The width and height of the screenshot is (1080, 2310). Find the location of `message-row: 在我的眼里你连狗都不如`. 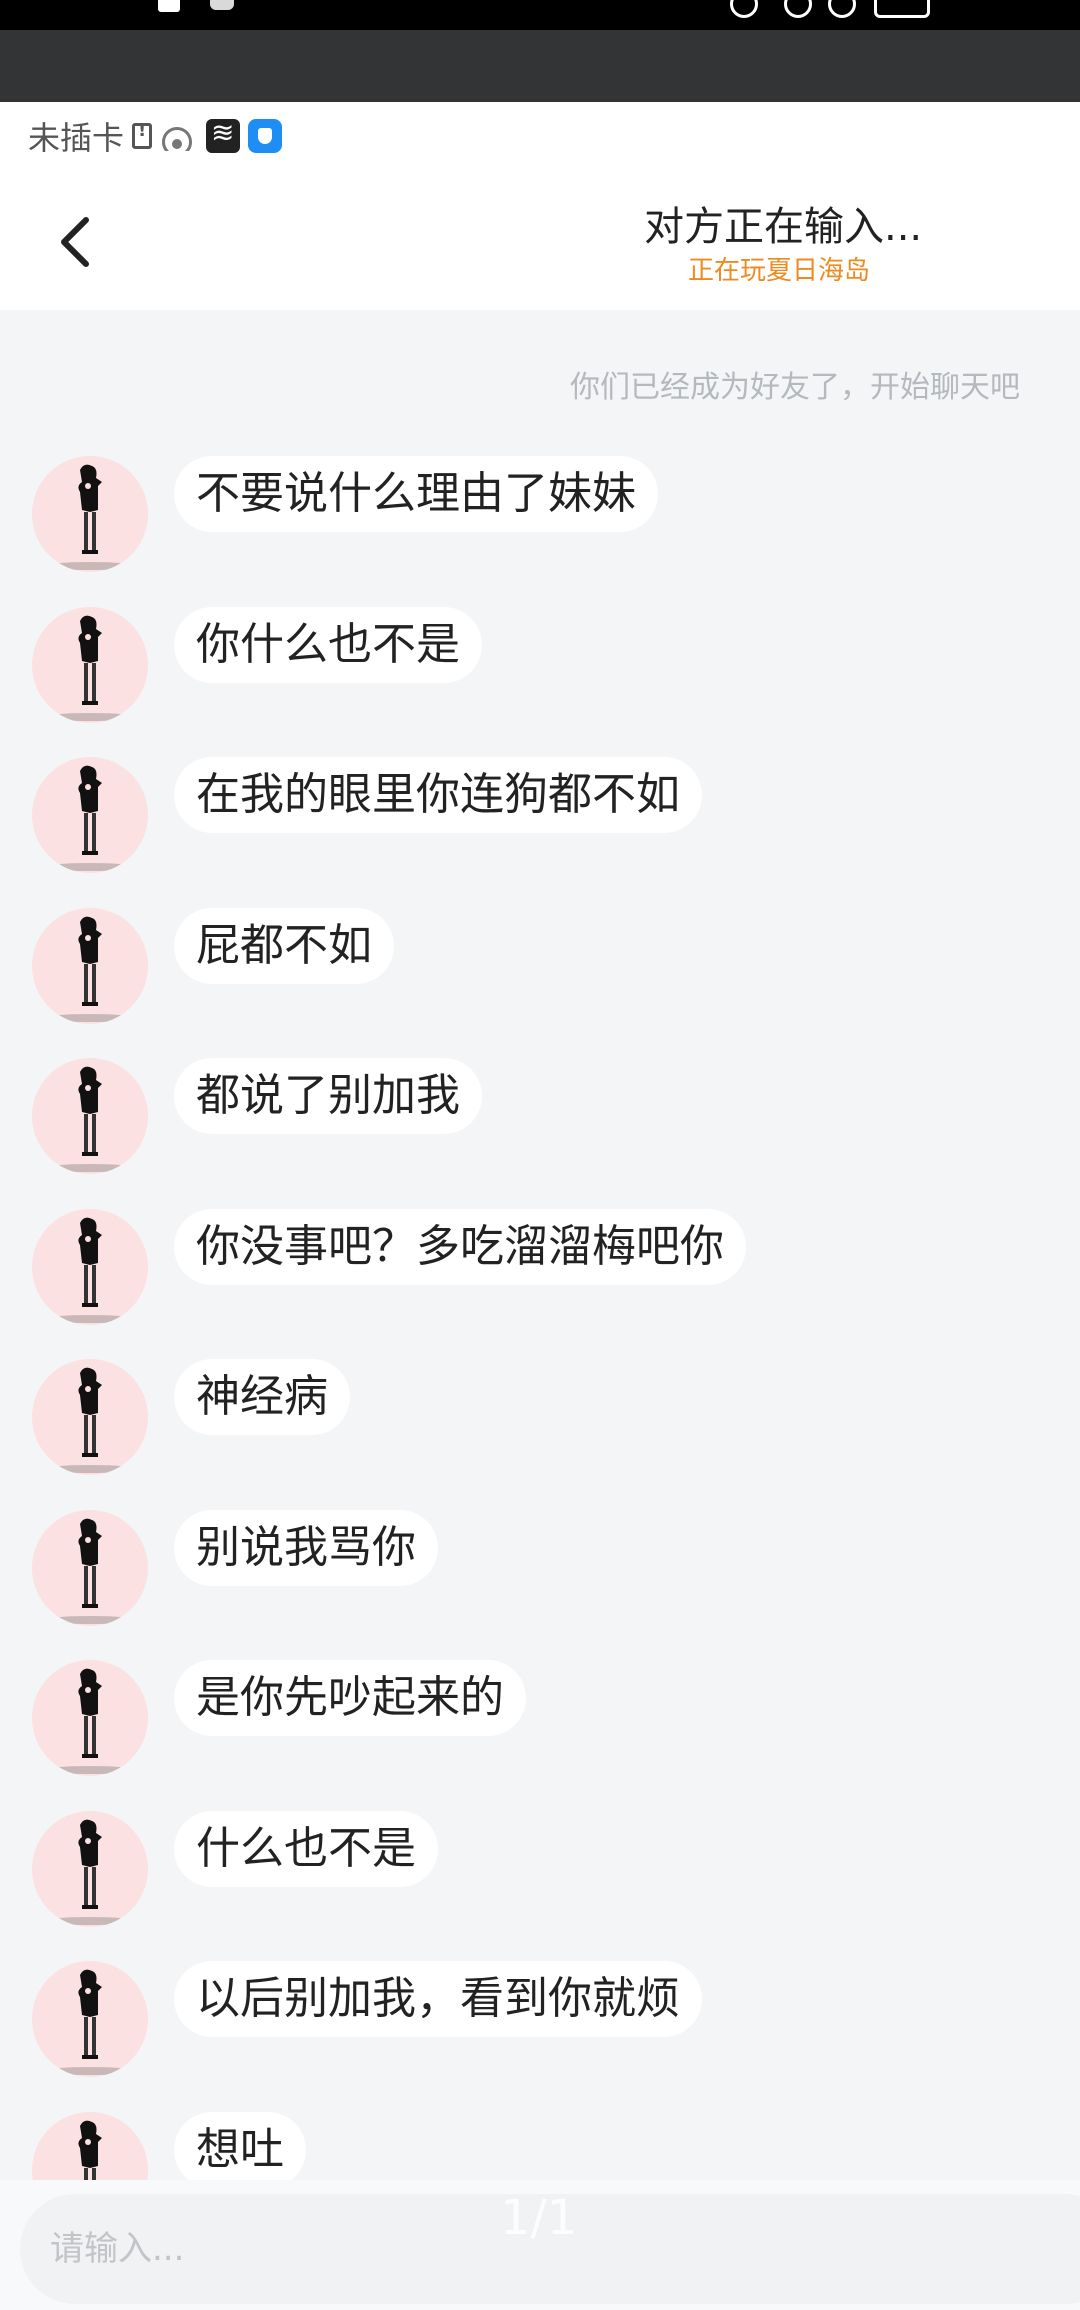

message-row: 在我的眼里你连狗都不如 is located at coordinates (540, 822).